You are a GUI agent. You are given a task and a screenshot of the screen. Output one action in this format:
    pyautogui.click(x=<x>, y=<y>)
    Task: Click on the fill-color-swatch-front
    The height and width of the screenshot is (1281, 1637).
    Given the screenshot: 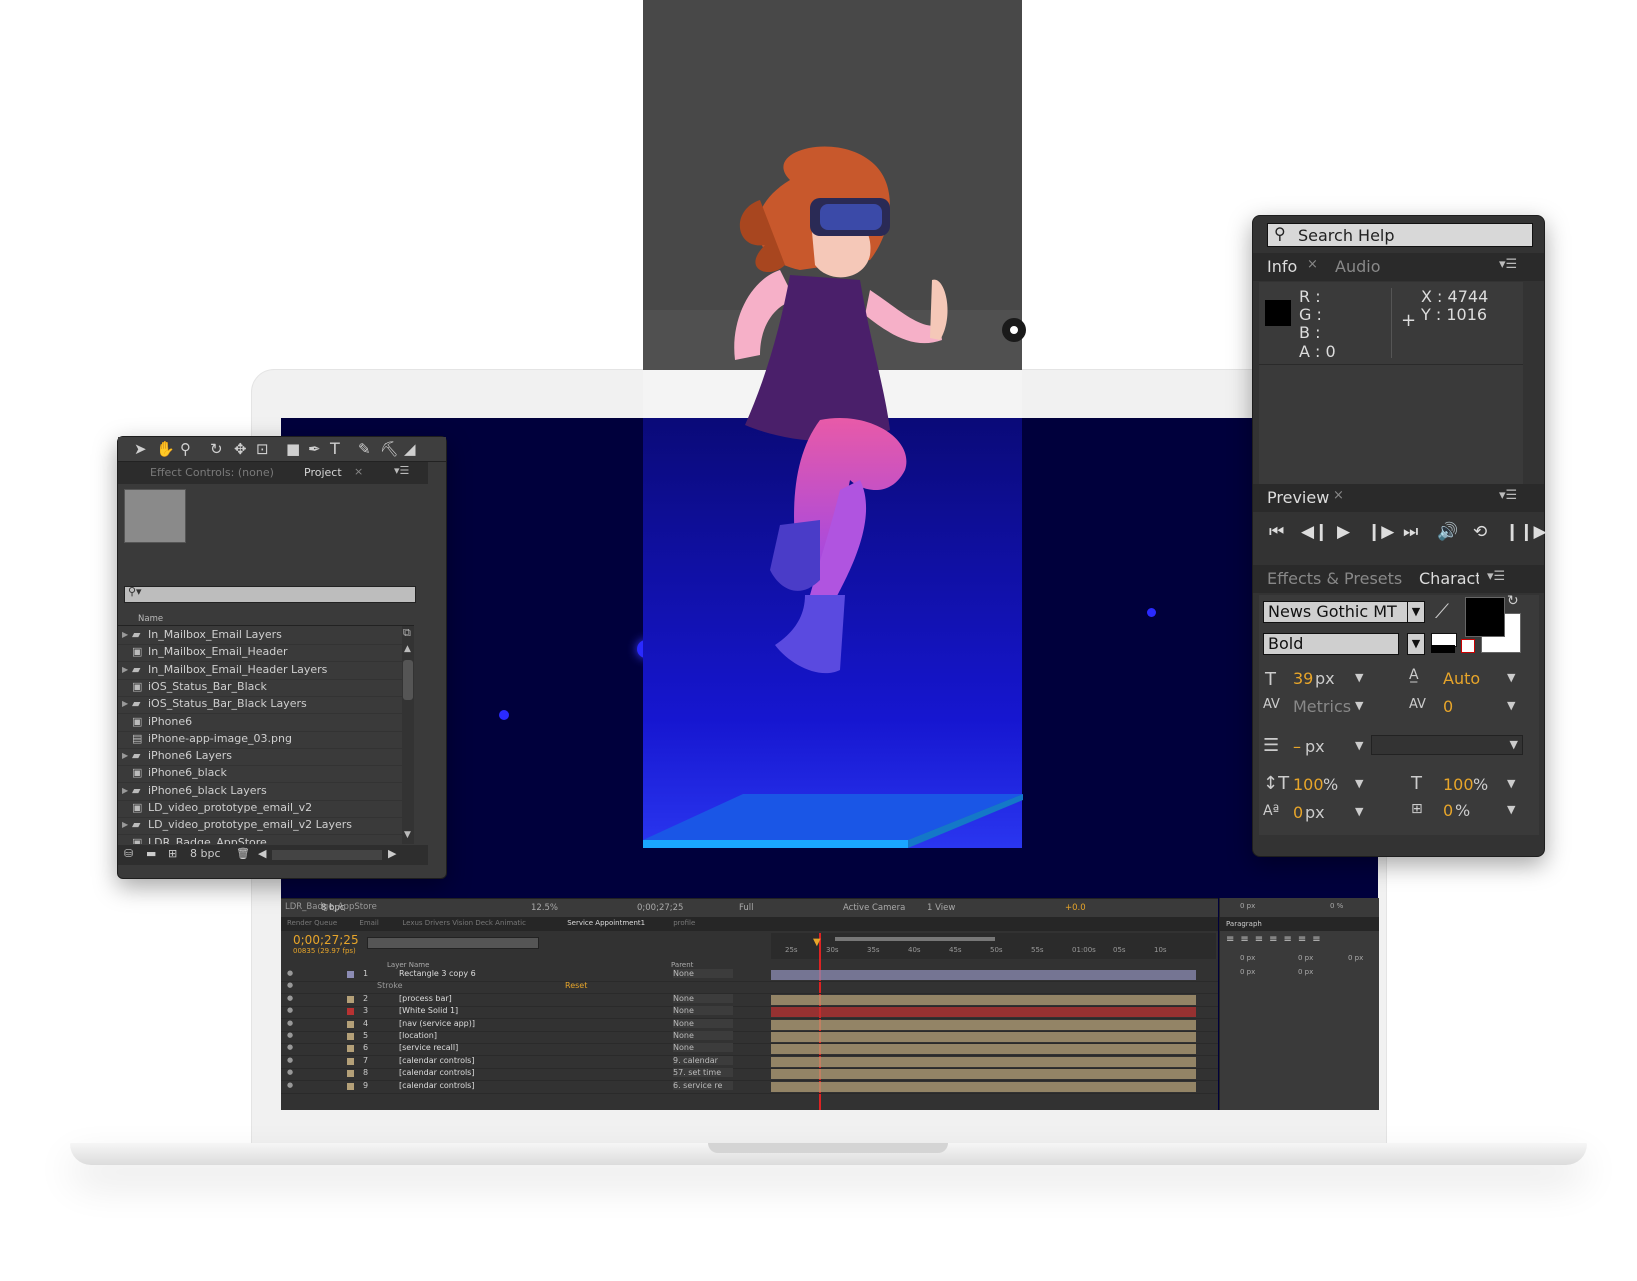 What is the action you would take?
    pyautogui.click(x=1485, y=617)
    